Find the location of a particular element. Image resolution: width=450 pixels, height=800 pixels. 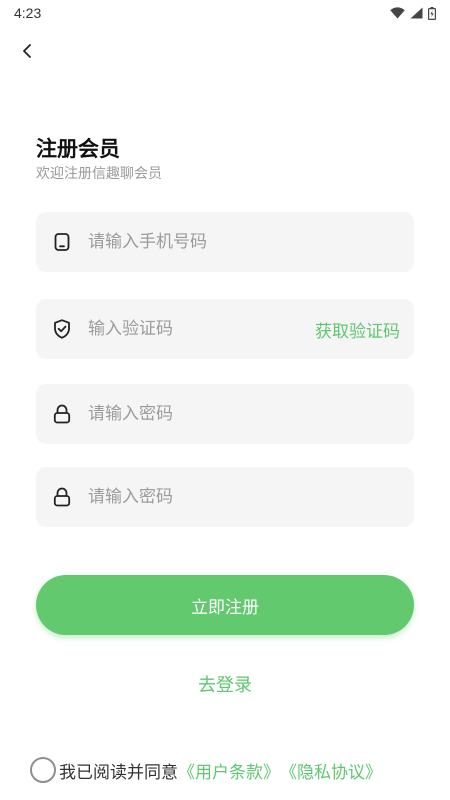

back-button is located at coordinates (27, 51).